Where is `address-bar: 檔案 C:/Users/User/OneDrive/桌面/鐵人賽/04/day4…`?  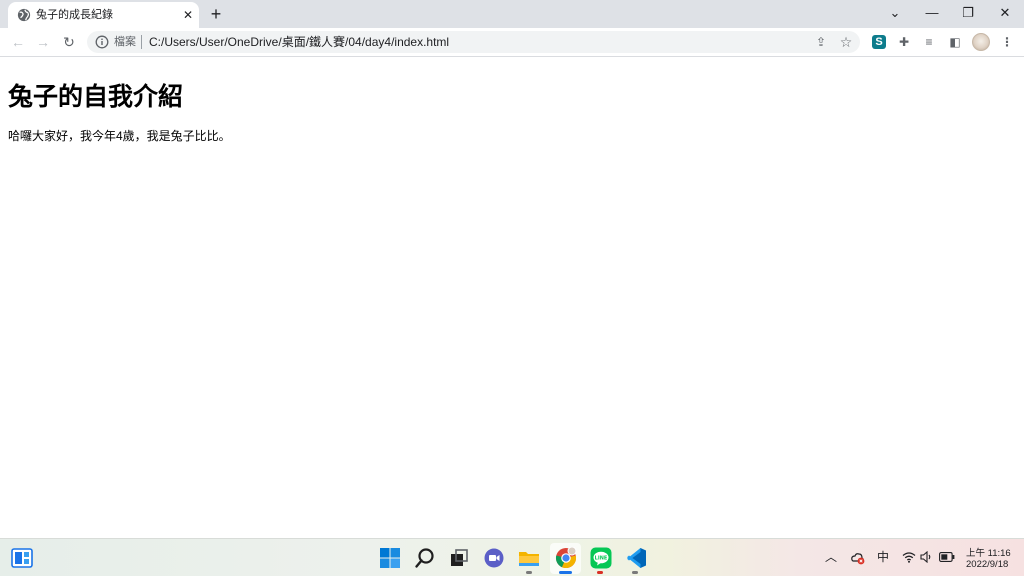 address-bar: 檔案 C:/Users/User/OneDrive/桌面/鐵人賽/04/day4… is located at coordinates (473, 42).